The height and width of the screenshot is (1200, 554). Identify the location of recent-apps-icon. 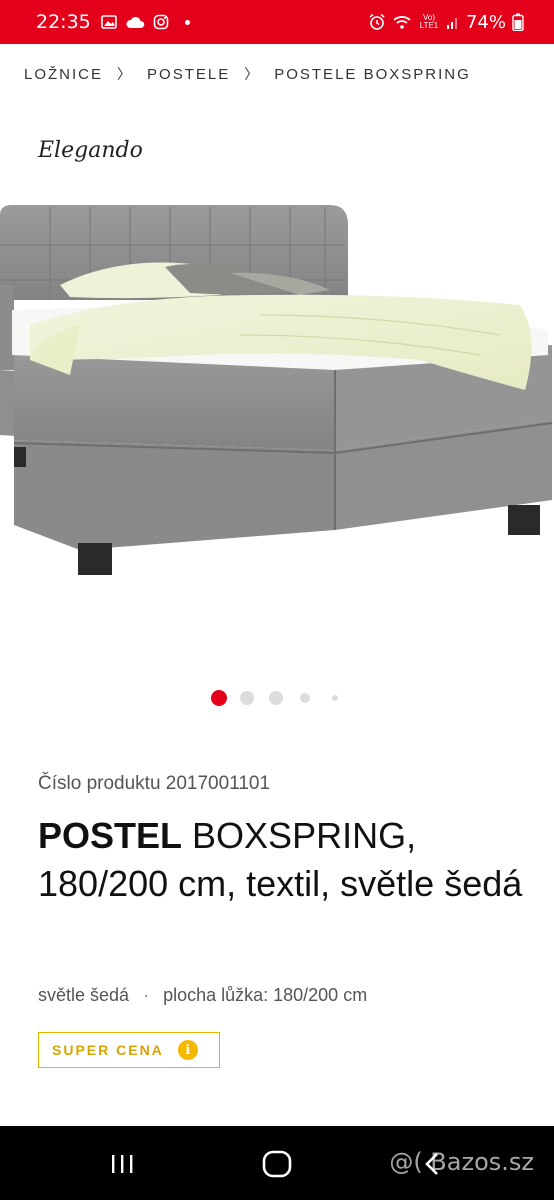
(122, 1164).